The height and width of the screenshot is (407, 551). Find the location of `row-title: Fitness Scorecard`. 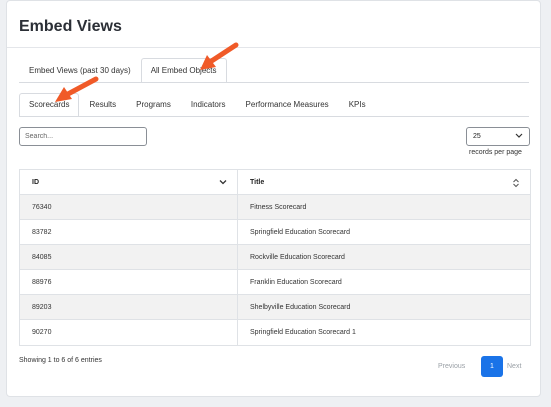

row-title: Fitness Scorecard is located at coordinates (278, 207).